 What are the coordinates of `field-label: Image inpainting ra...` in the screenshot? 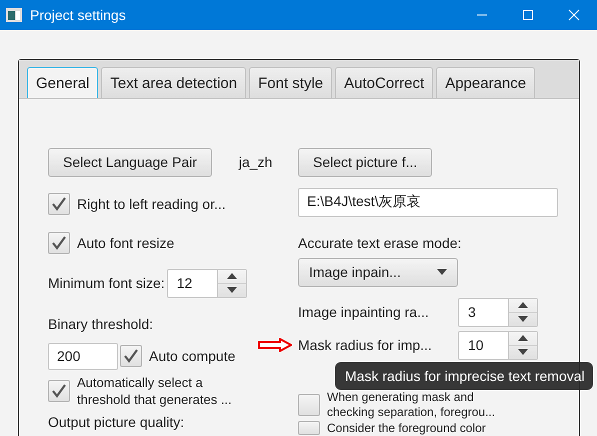 It's located at (364, 312).